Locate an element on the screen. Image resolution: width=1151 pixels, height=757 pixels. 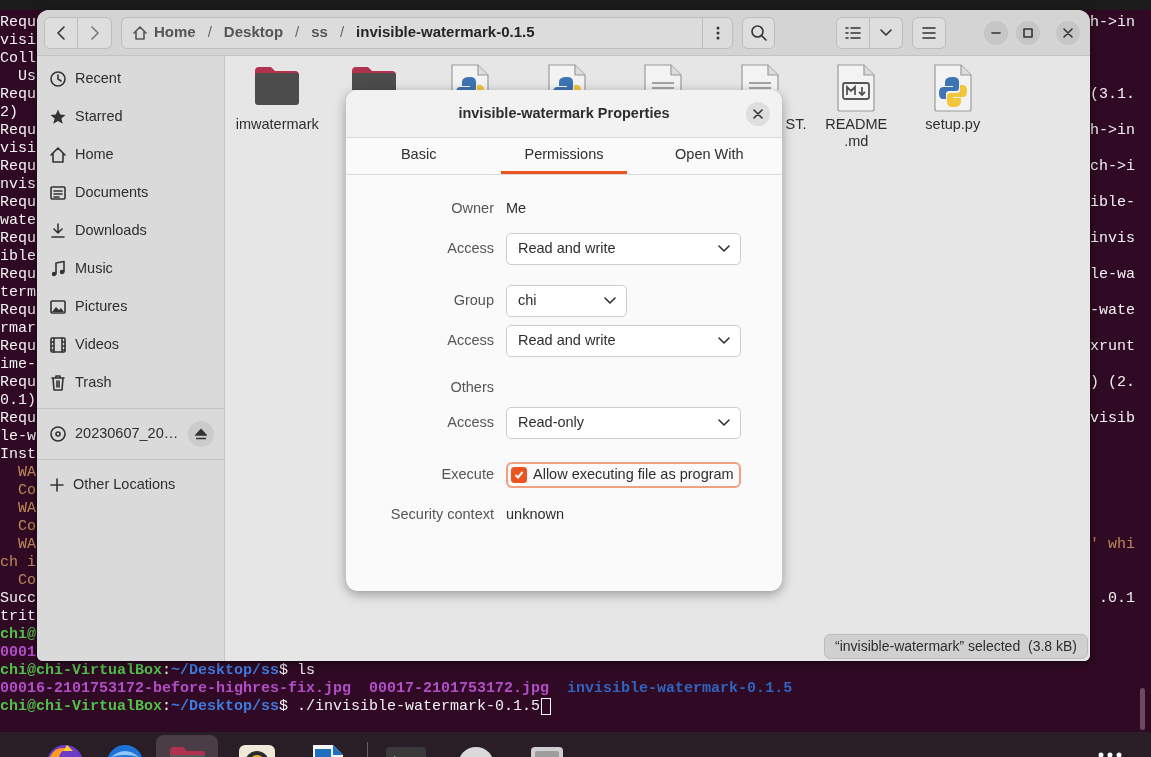
scrollbar-thumb is located at coordinates (1142, 709).